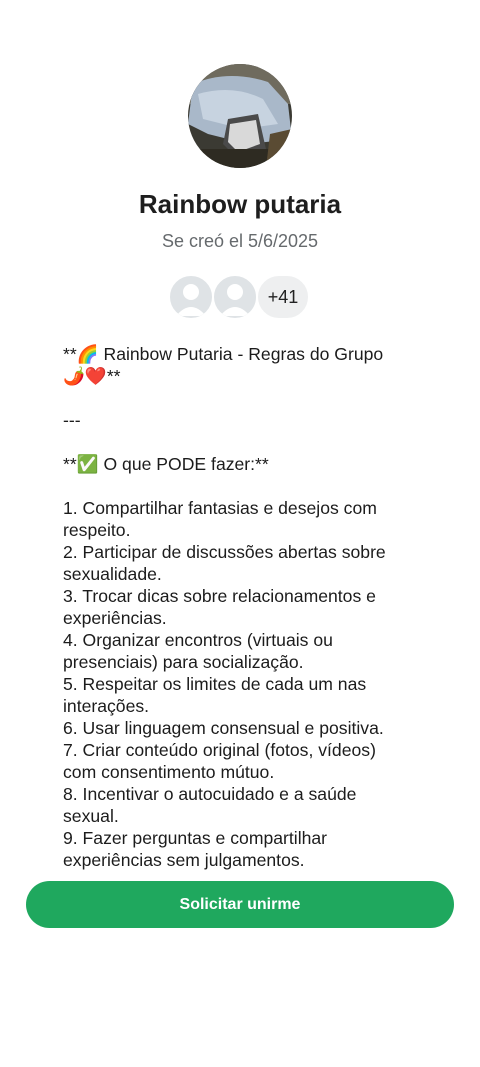  I want to click on group-created-date: Se creó el 5/6/2025, so click(240, 241).